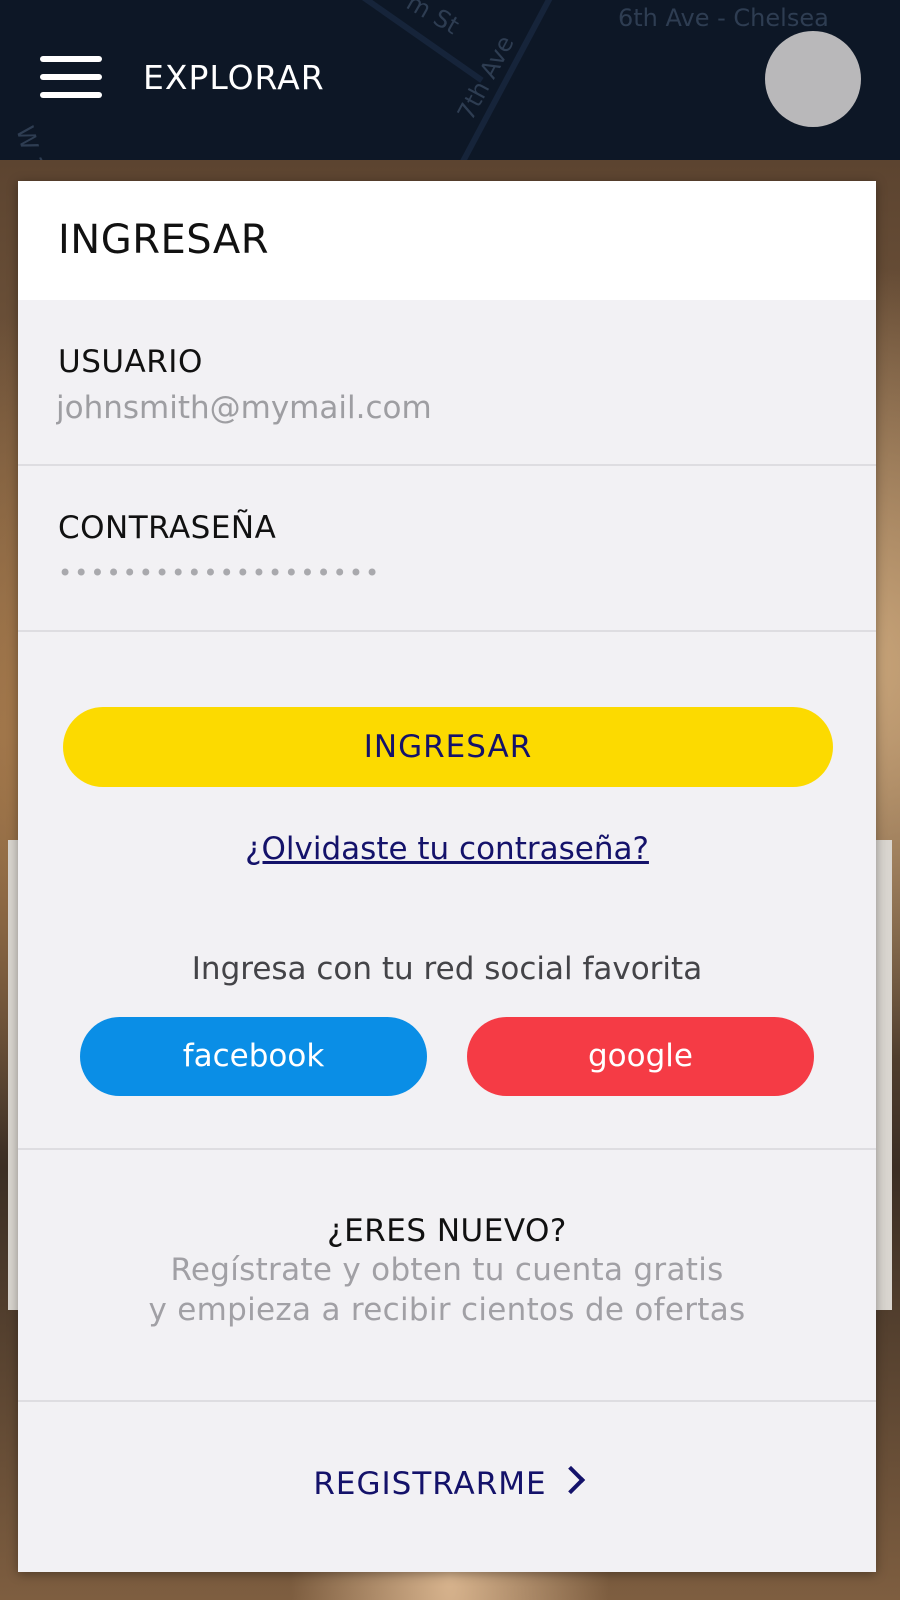 This screenshot has width=900, height=1600. Describe the element at coordinates (447, 969) in the screenshot. I see `social-login-caption: Ingresa con tu red social favorita` at that location.